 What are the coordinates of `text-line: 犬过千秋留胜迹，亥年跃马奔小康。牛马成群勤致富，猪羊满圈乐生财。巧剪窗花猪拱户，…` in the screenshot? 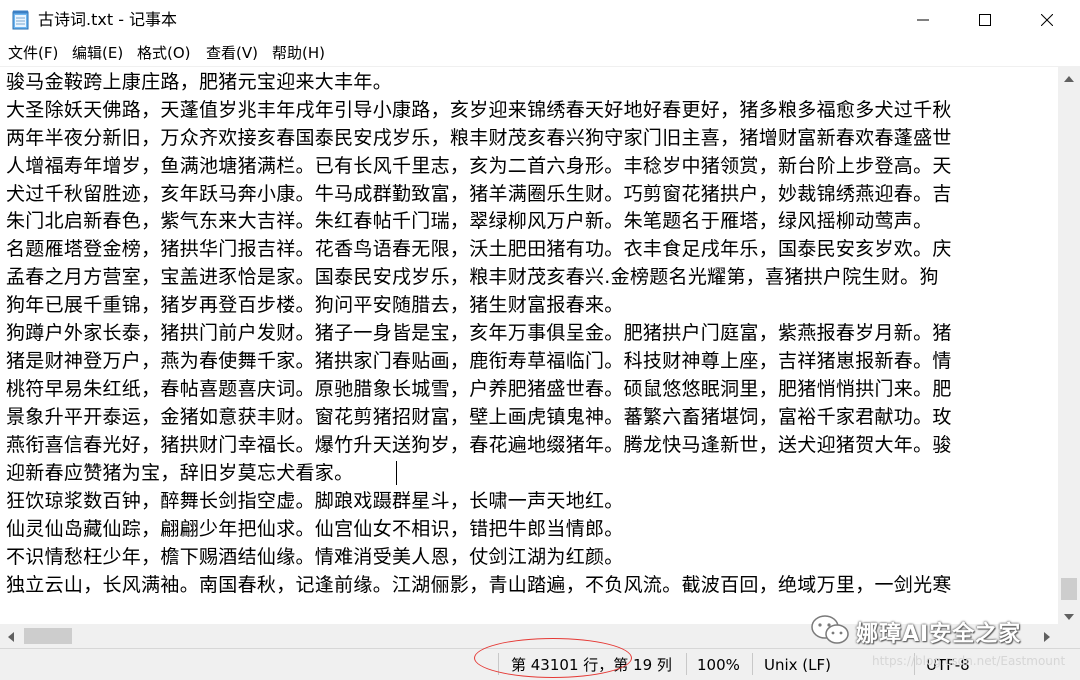 It's located at (479, 194).